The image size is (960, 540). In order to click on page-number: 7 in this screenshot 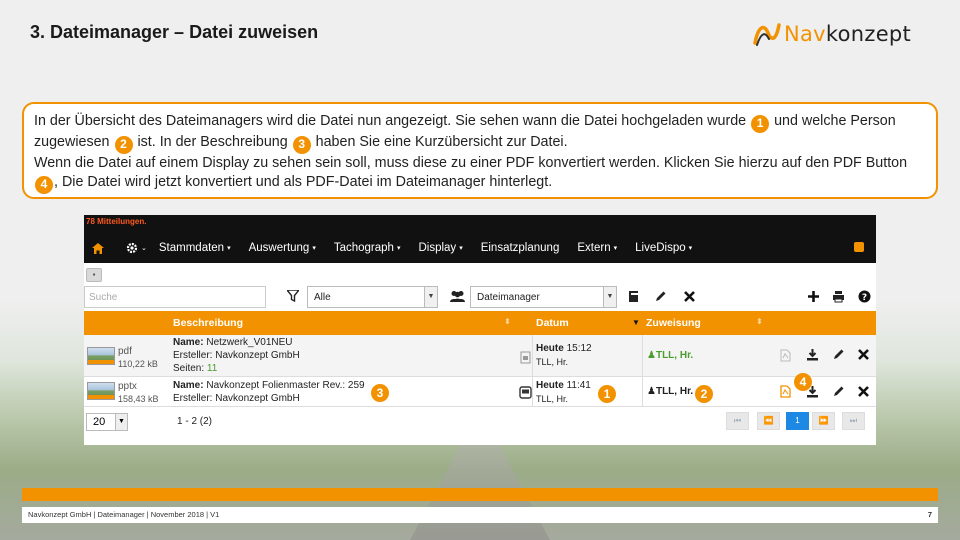, I will do `click(929, 514)`.